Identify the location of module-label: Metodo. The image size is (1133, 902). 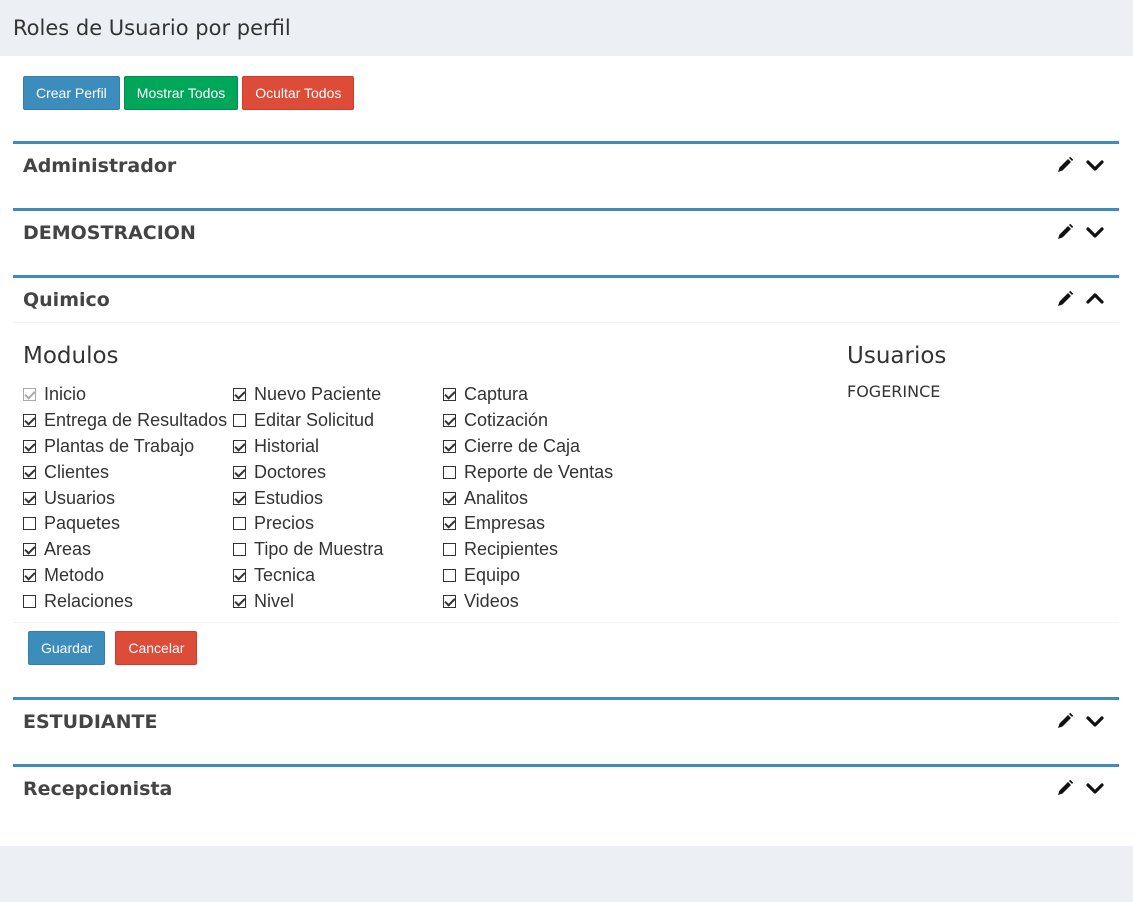
(74, 574).